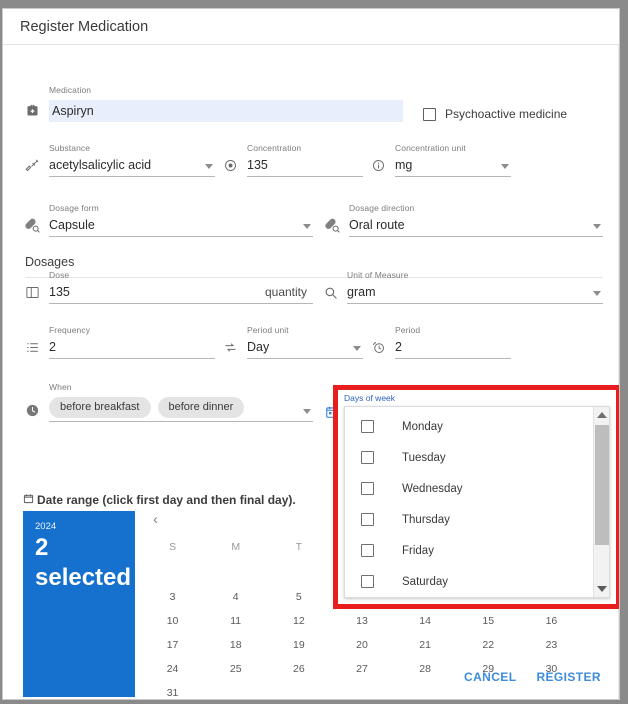 This screenshot has width=628, height=704. What do you see at coordinates (258, 347) in the screenshot?
I see `period-unit-value: Day` at bounding box center [258, 347].